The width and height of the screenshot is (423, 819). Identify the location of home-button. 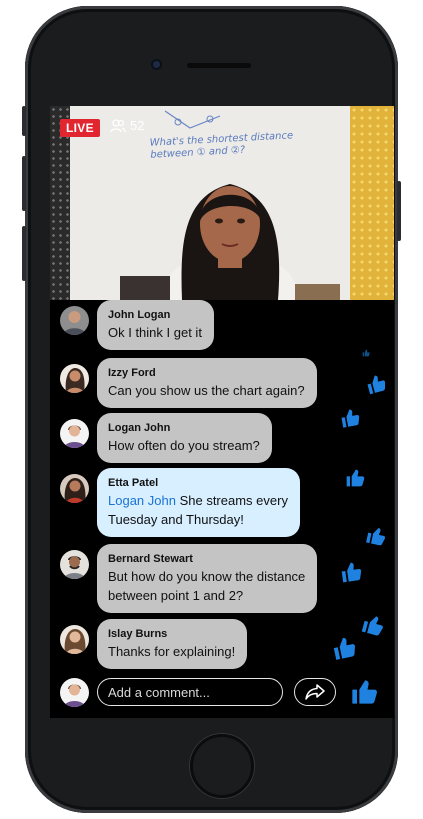
(222, 766).